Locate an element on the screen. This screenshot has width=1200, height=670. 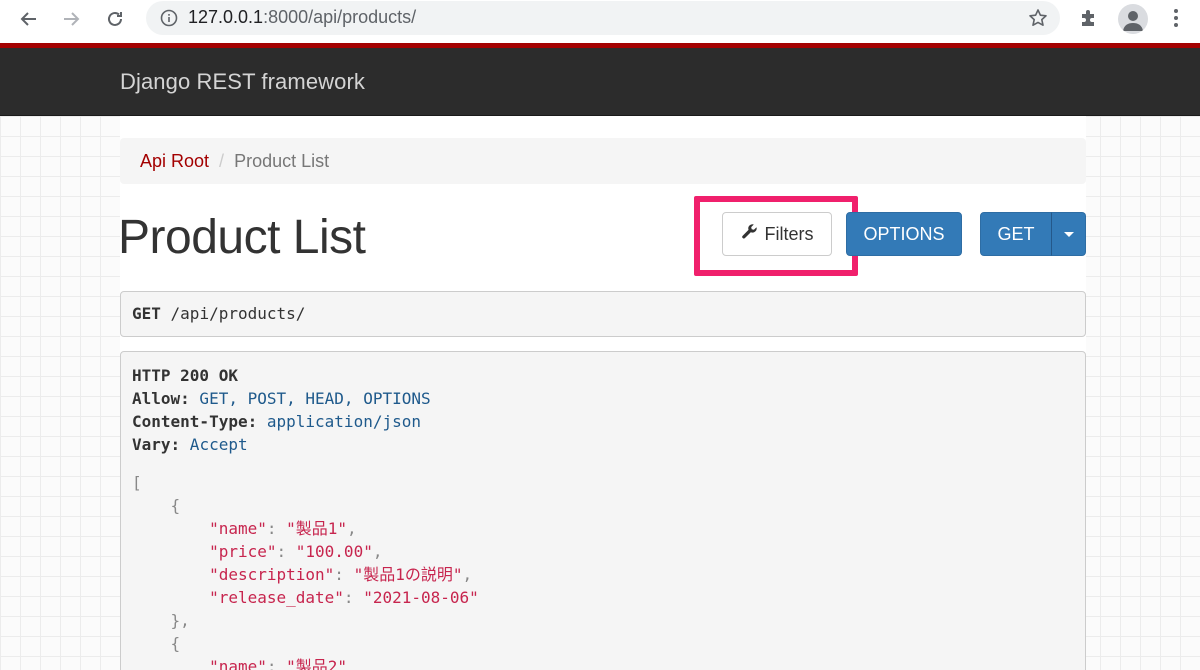
navbar: Django REST framework is located at coordinates (600, 82).